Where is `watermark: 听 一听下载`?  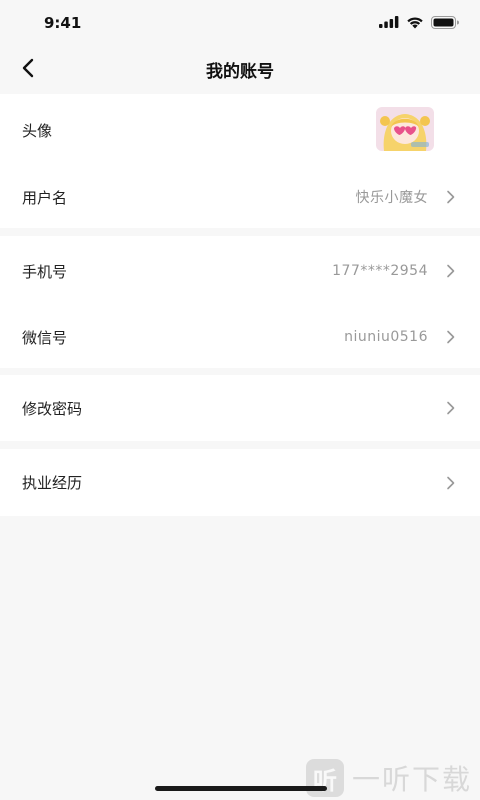
watermark: 听 一听下载 is located at coordinates (388, 778).